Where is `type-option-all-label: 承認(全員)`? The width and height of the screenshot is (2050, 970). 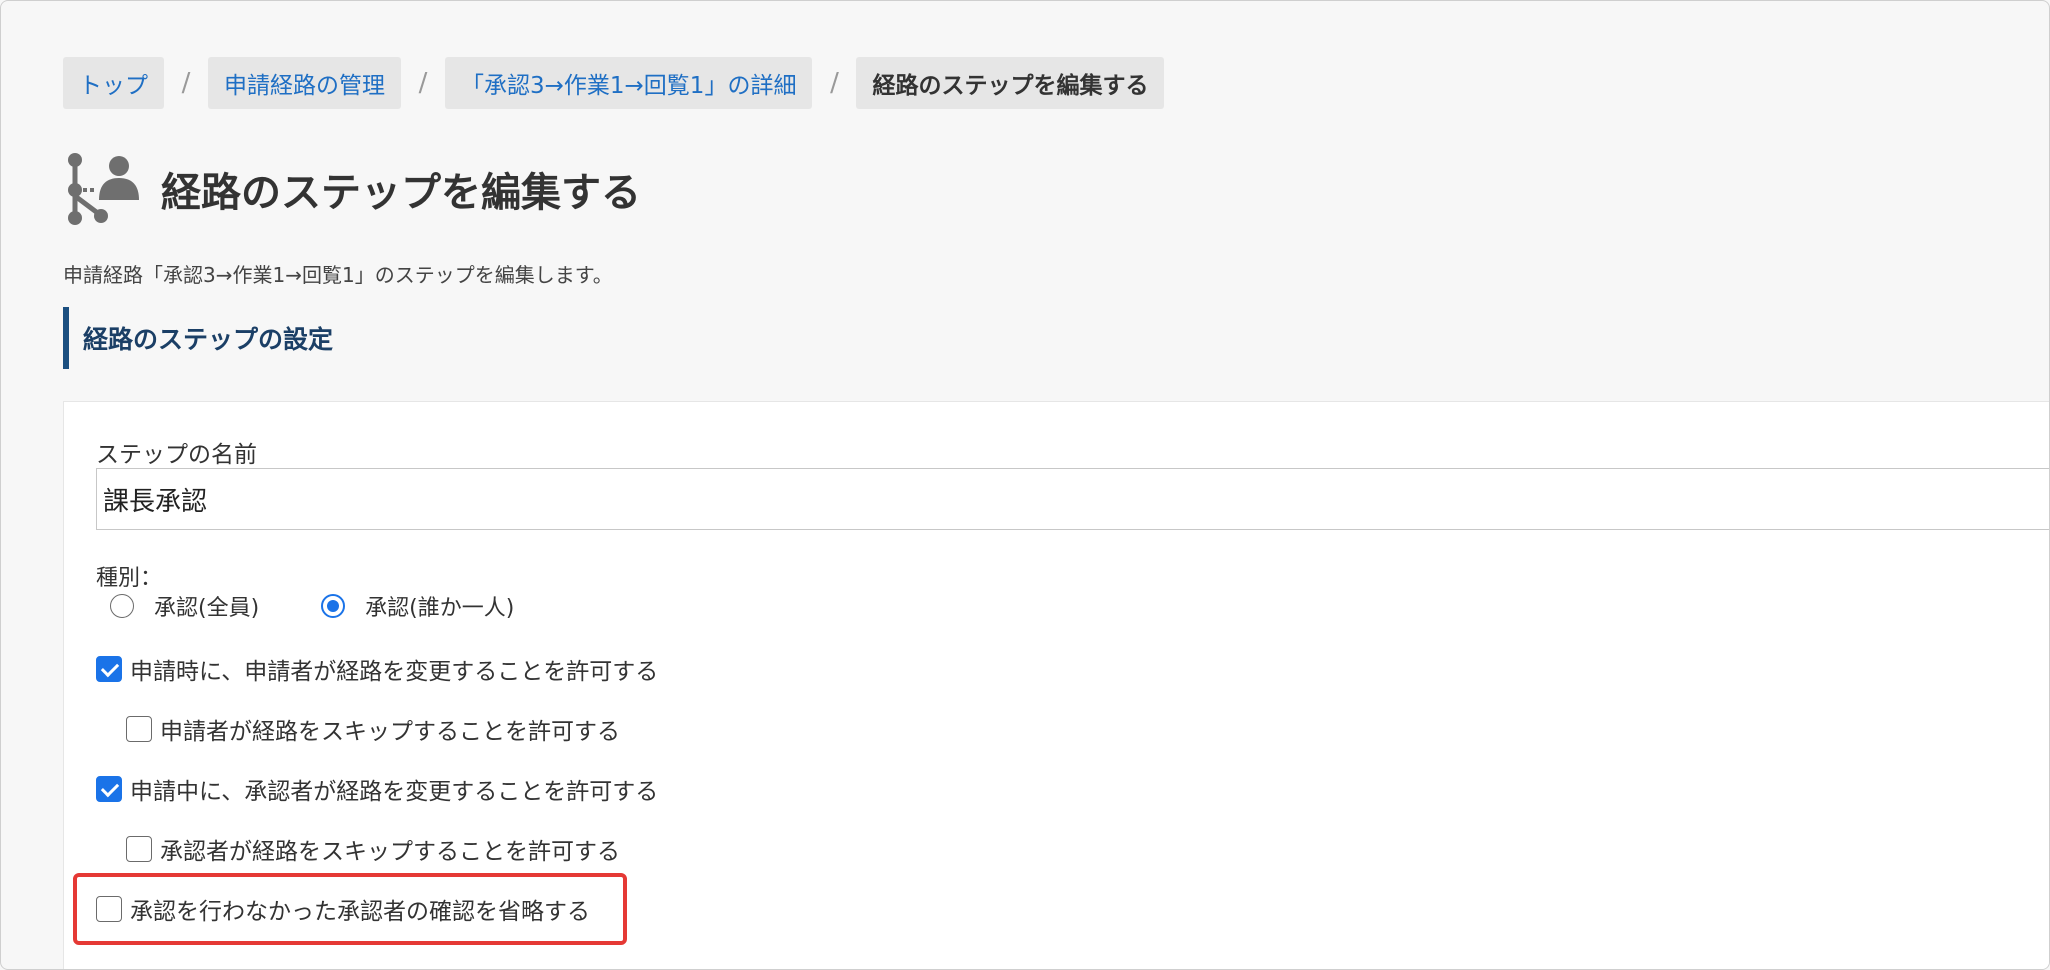
type-option-all-label: 承認(全員) is located at coordinates (207, 608).